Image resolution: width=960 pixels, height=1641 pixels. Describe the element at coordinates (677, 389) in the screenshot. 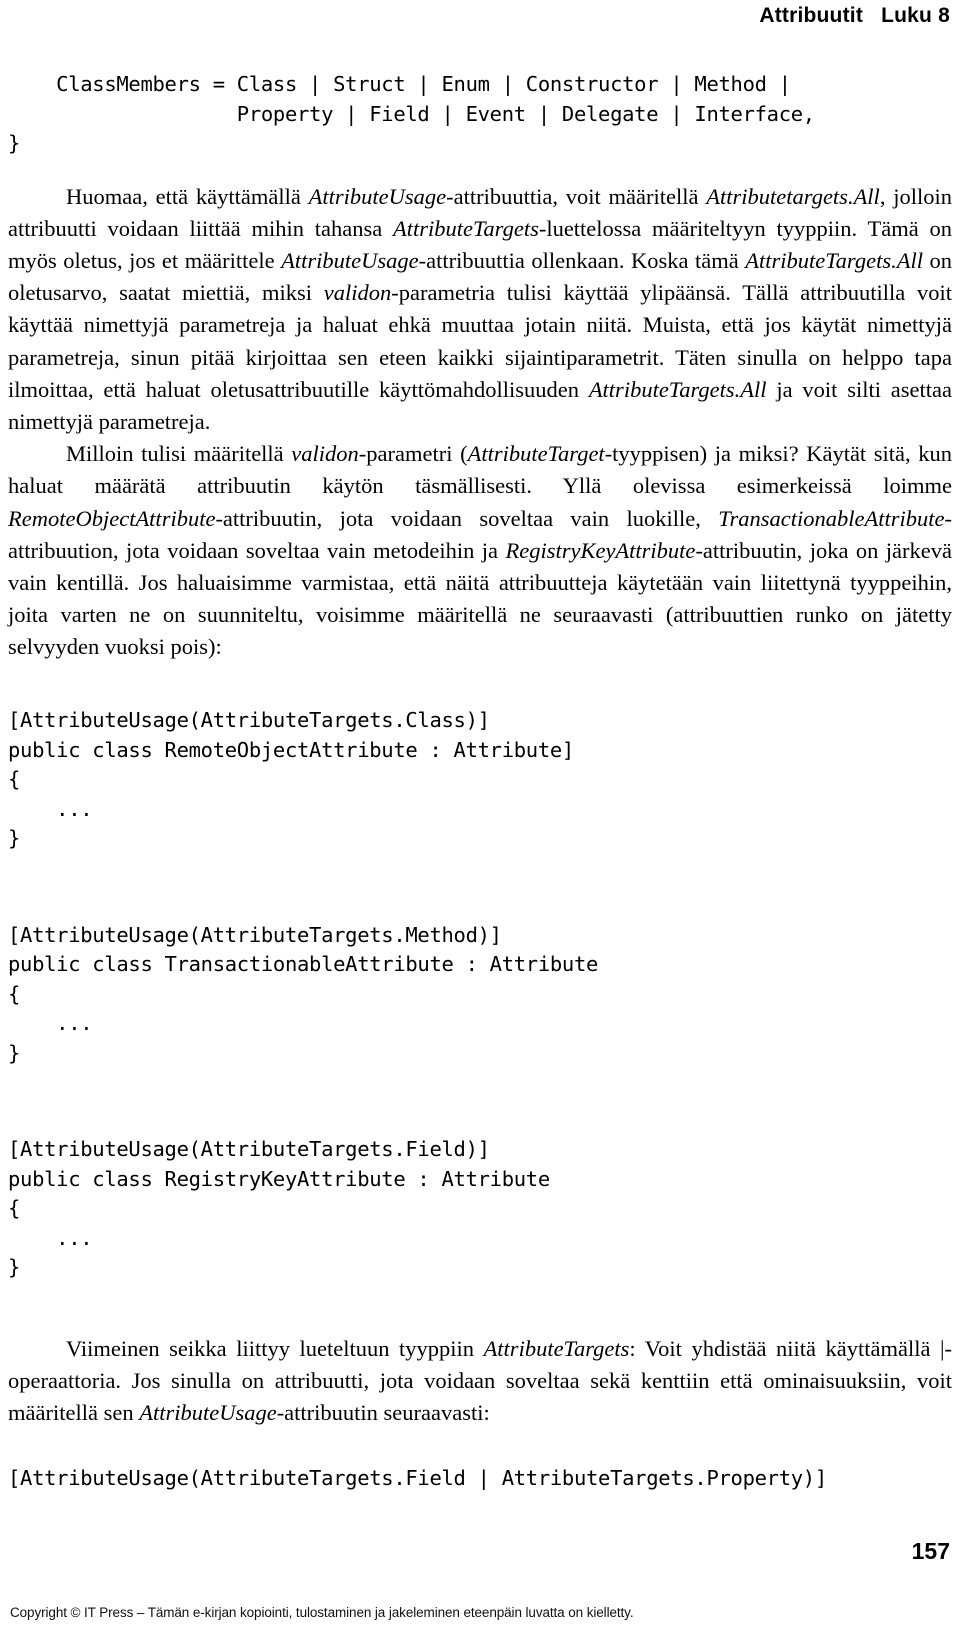

I see `emphasis-attributetargets-all-3: AttributeTargets.All` at that location.